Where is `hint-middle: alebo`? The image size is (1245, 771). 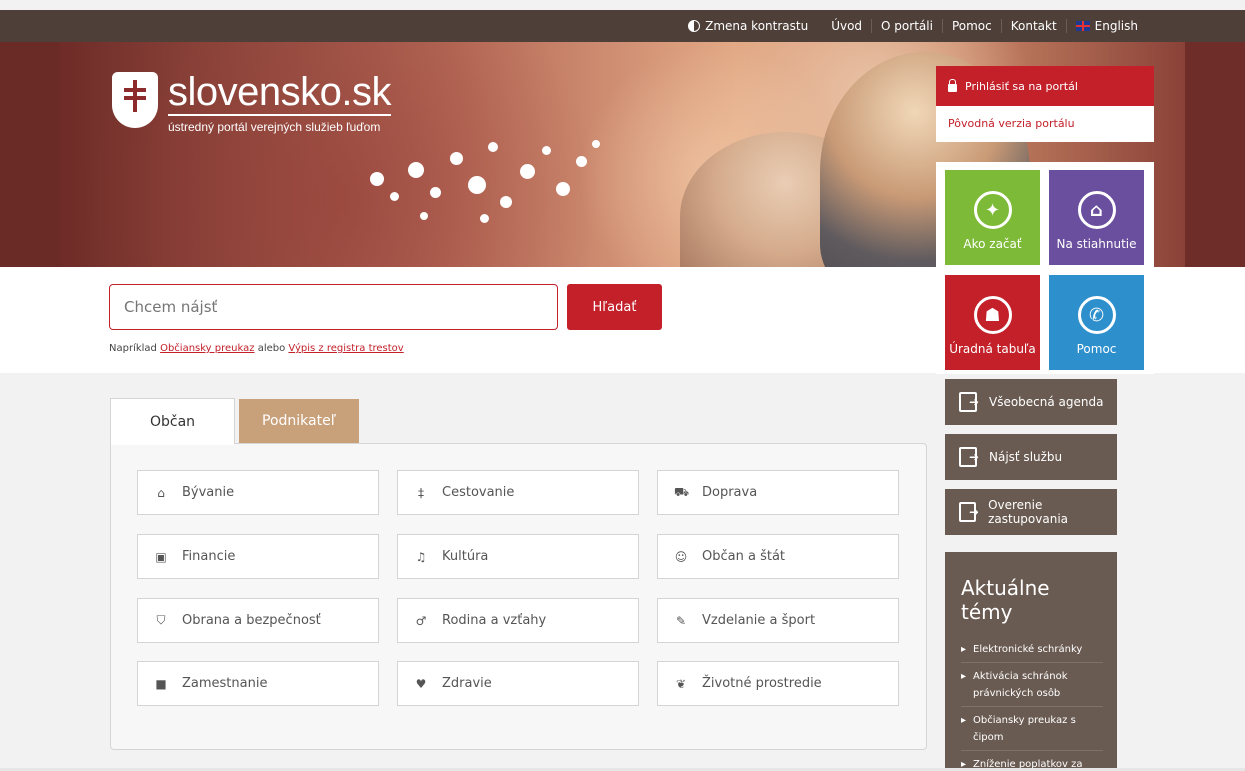 hint-middle: alebo is located at coordinates (271, 348).